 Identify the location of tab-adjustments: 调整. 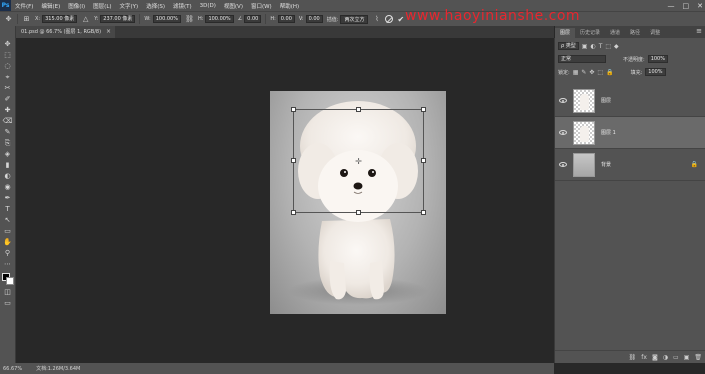
(655, 33).